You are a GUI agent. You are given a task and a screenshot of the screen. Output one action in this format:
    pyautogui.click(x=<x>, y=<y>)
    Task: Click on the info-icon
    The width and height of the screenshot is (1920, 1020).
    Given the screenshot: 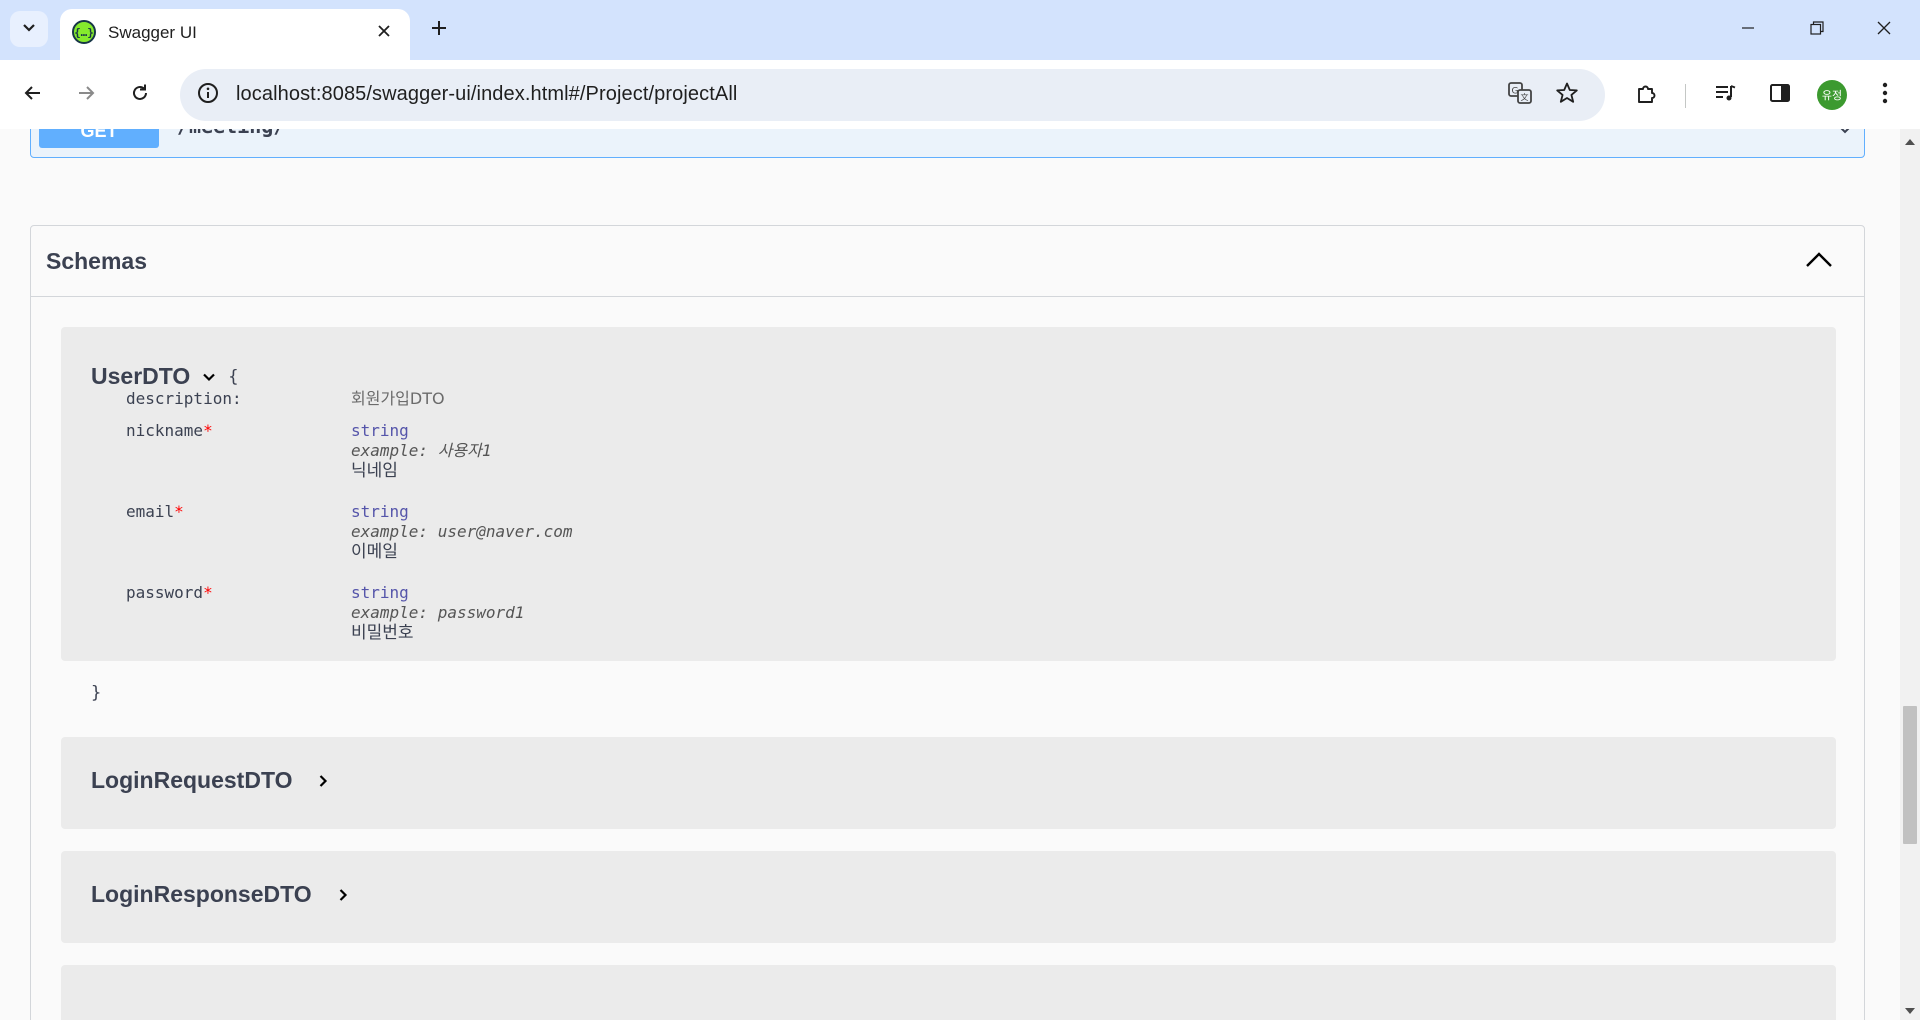 What is the action you would take?
    pyautogui.click(x=208, y=95)
    